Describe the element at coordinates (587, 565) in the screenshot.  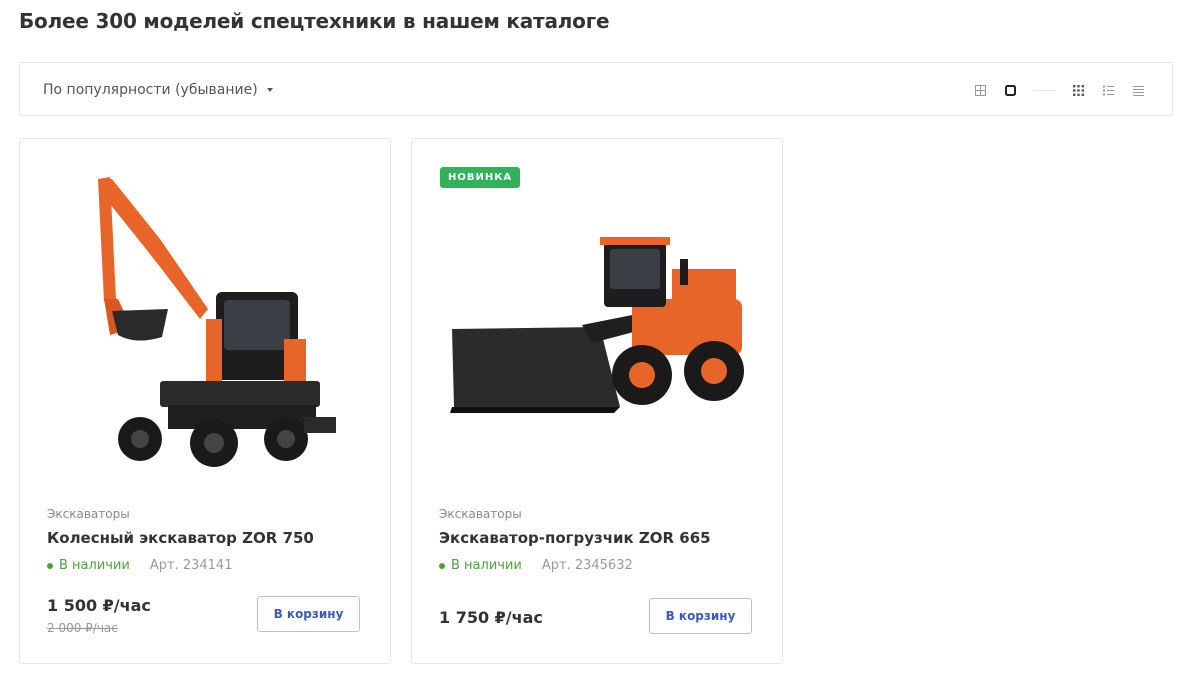
I see `product-sku: Арт. 2345632` at that location.